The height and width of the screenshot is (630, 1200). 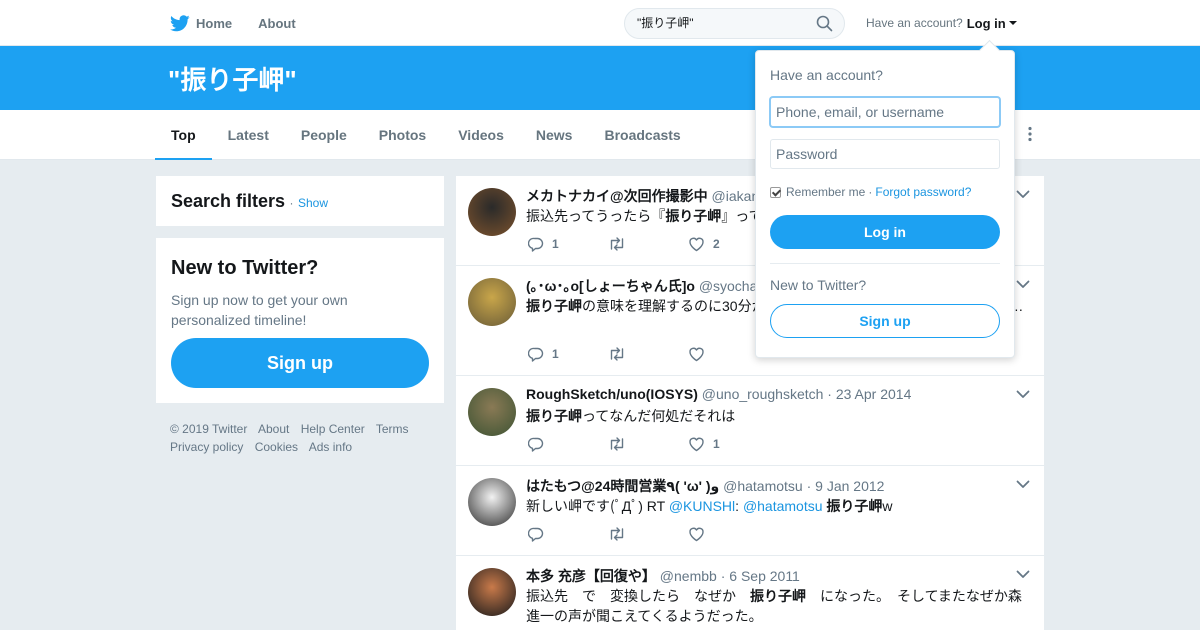 I want to click on password-field, so click(x=885, y=154).